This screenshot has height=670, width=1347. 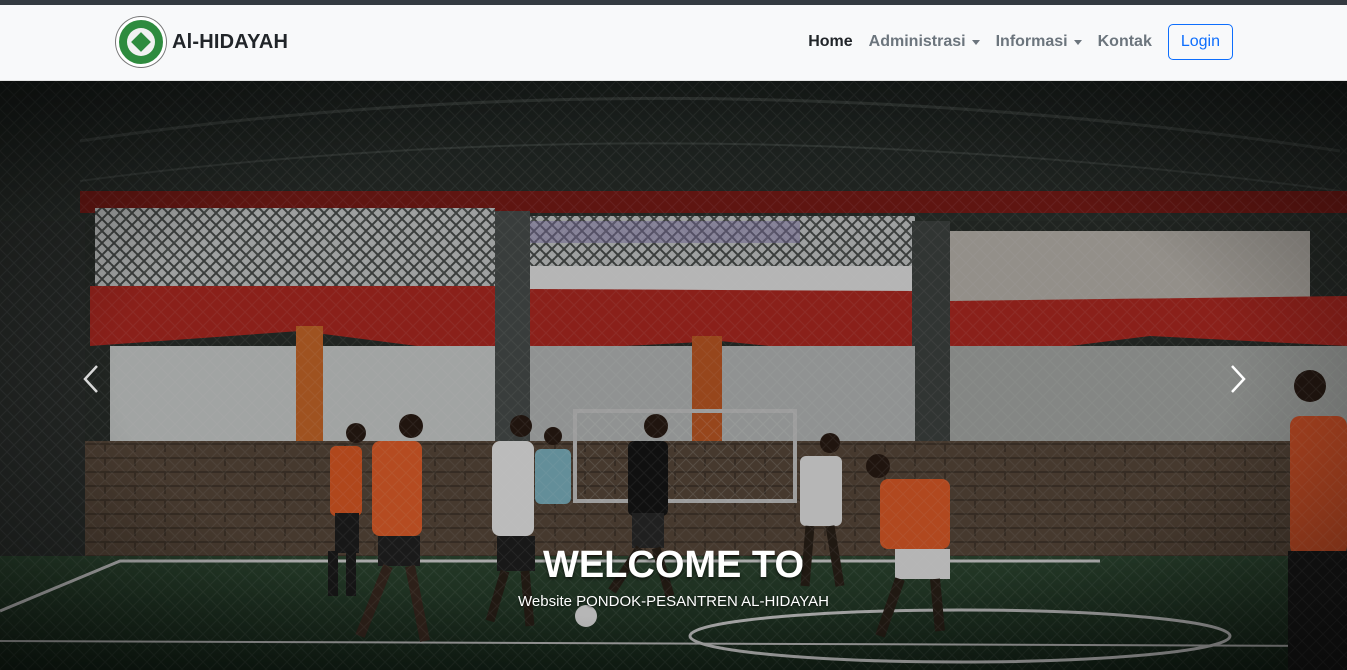 What do you see at coordinates (100, 383) in the screenshot?
I see `carousel-prev-button` at bounding box center [100, 383].